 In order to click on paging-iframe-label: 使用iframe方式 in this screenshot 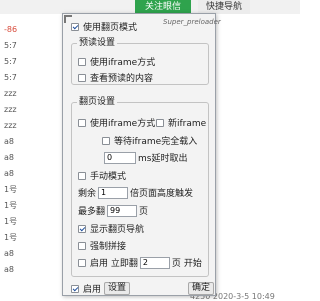, I will do `click(123, 124)`.